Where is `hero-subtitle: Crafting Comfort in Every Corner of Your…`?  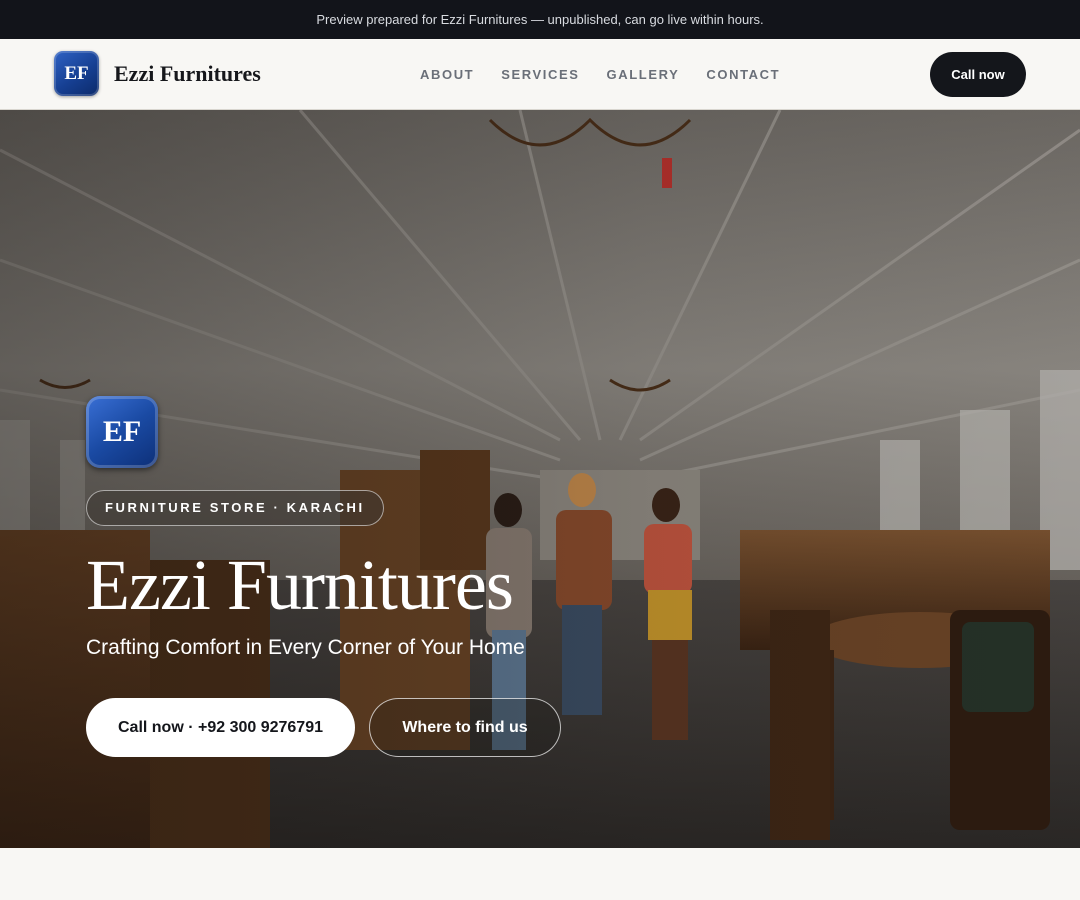
hero-subtitle: Crafting Comfort in Every Corner of Your… is located at coordinates (305, 647).